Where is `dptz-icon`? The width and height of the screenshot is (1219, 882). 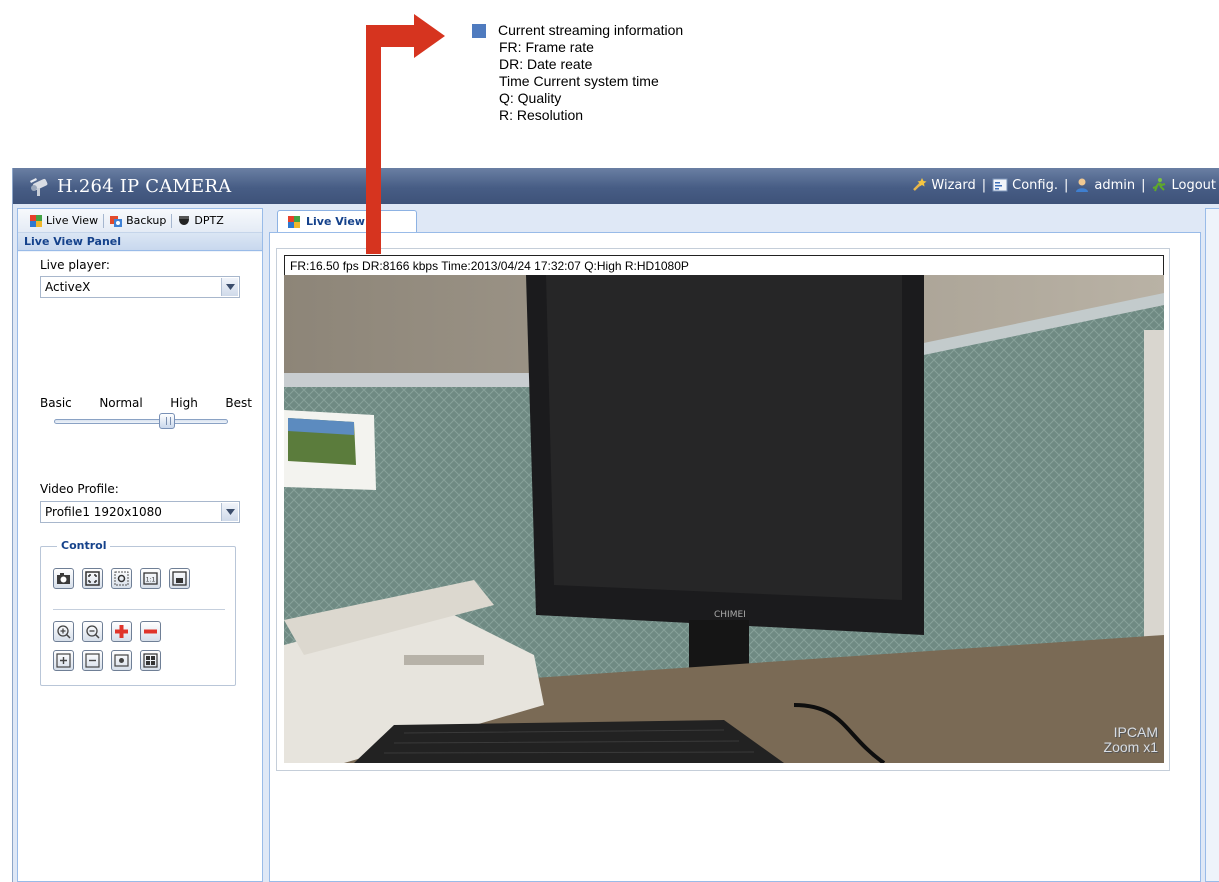
dptz-icon is located at coordinates (184, 220).